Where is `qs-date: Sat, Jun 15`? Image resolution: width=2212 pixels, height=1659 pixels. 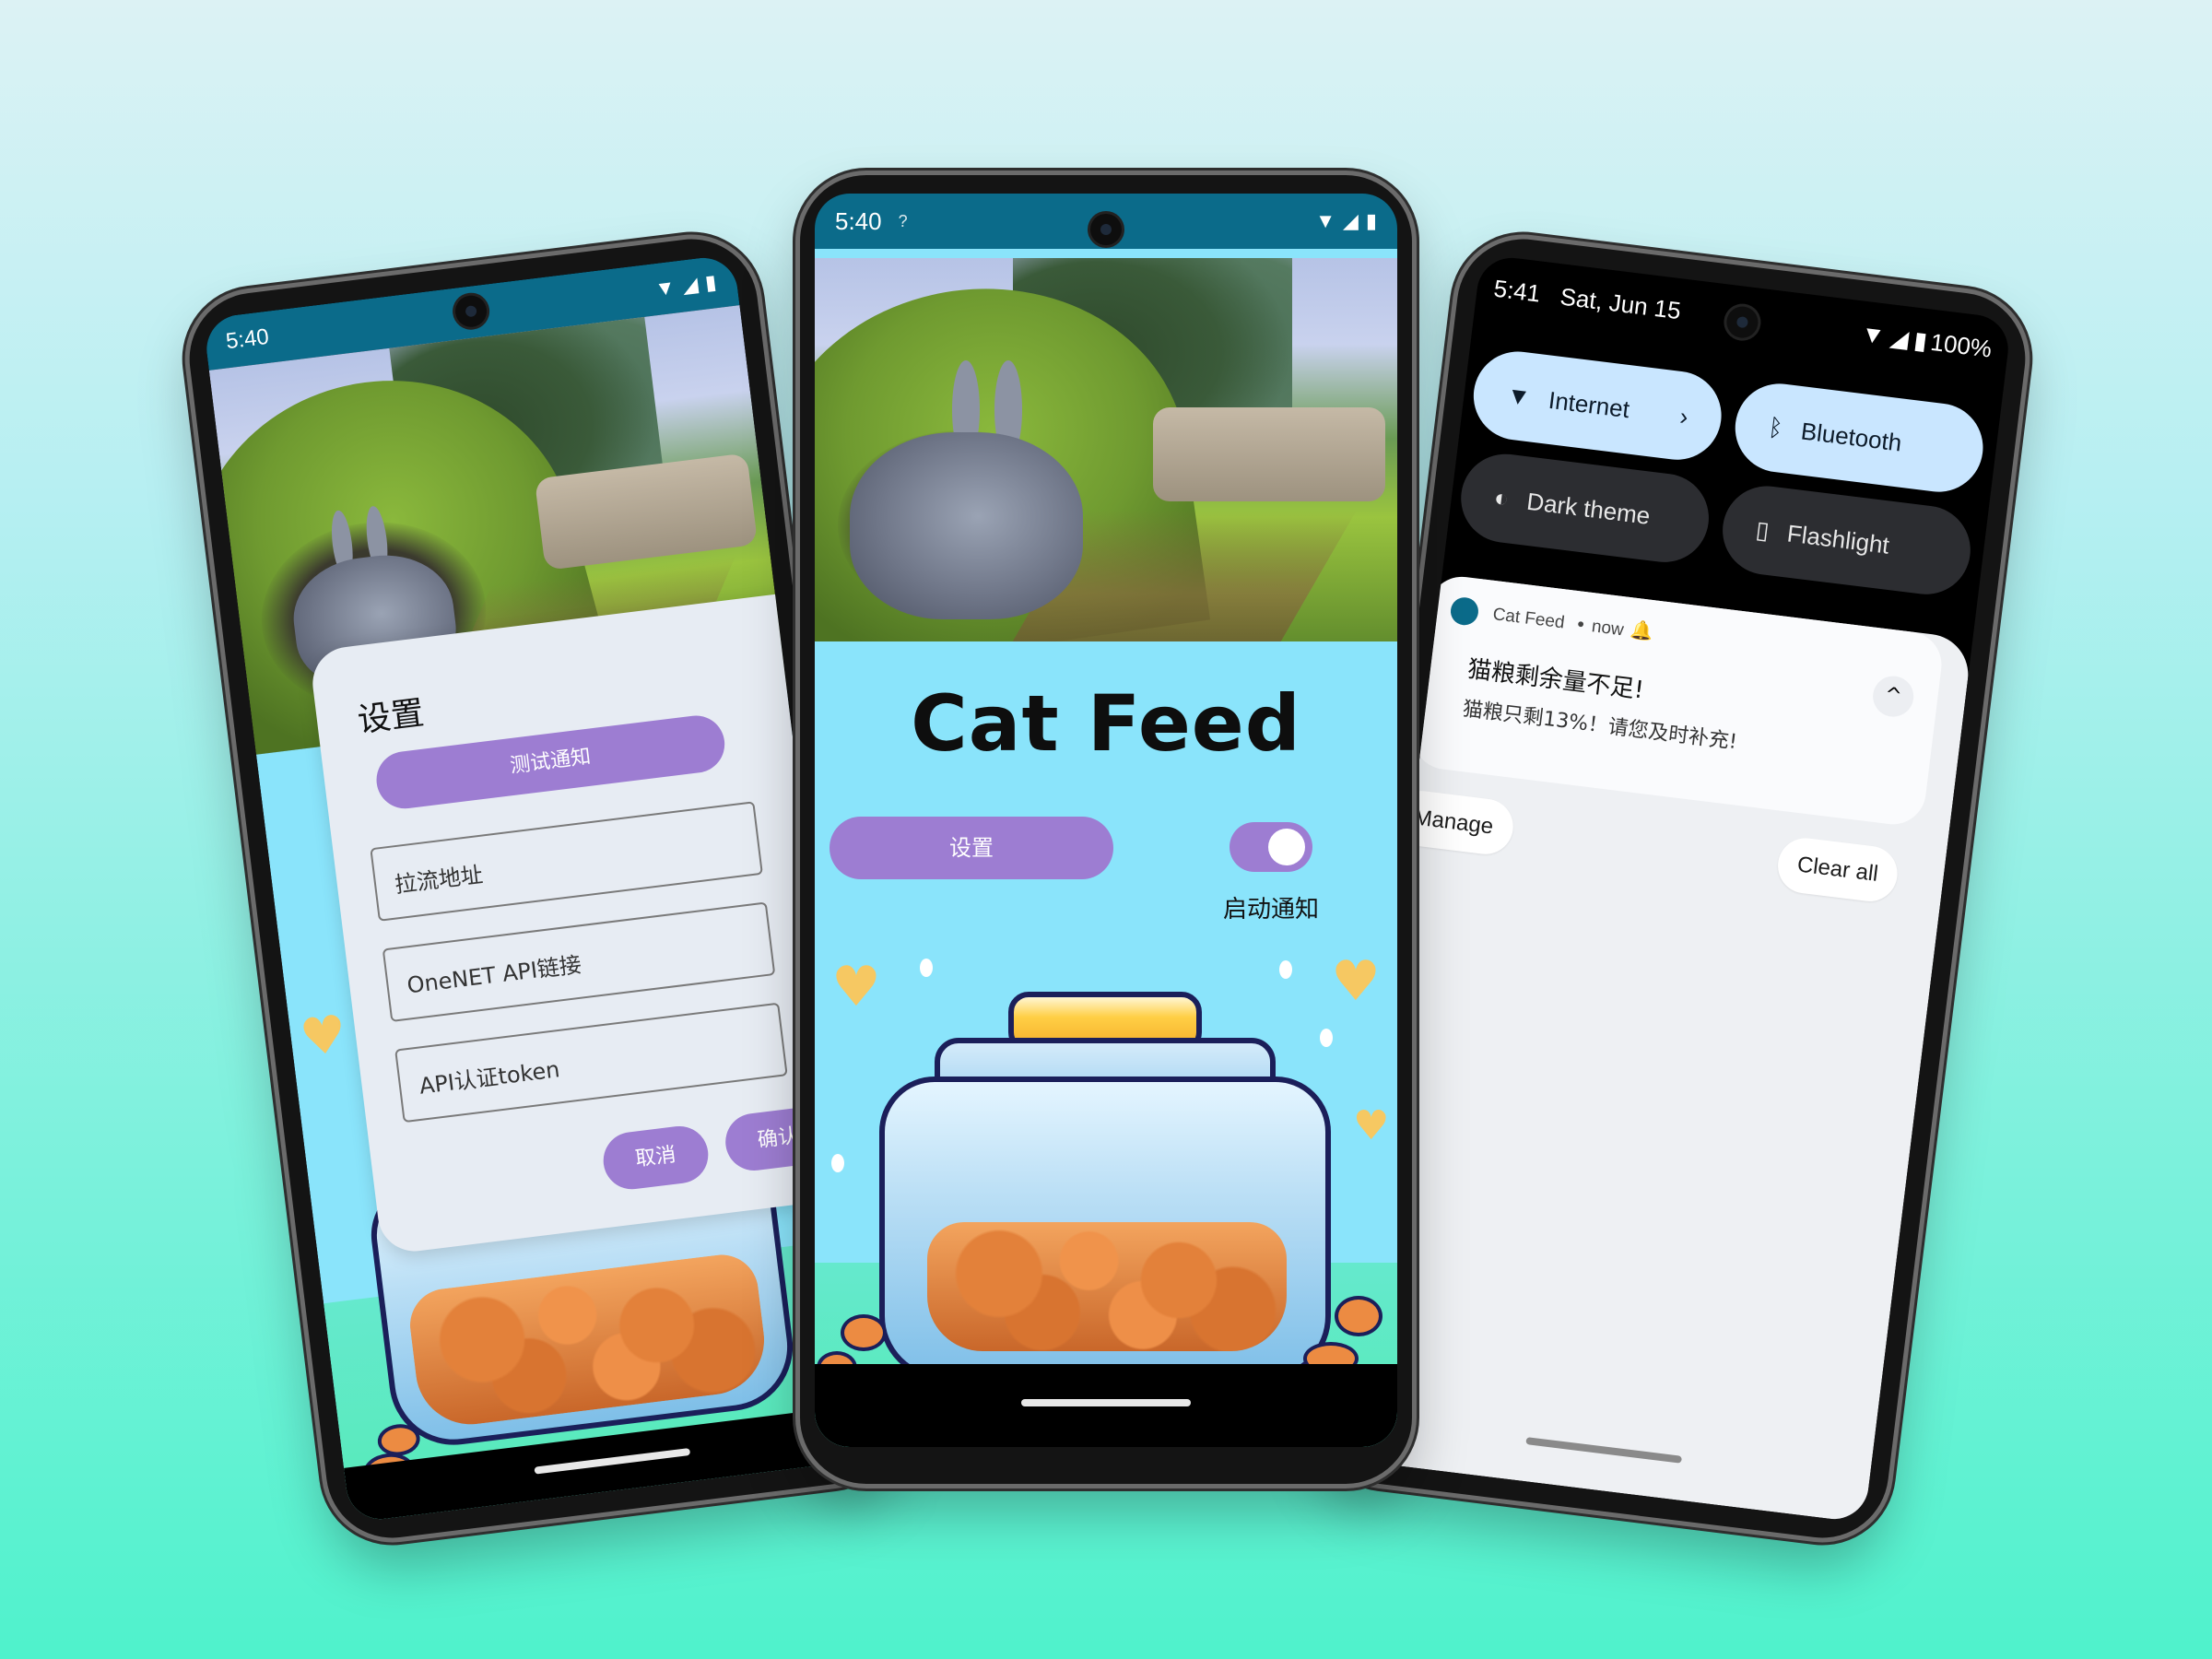 qs-date: Sat, Jun 15 is located at coordinates (1621, 302).